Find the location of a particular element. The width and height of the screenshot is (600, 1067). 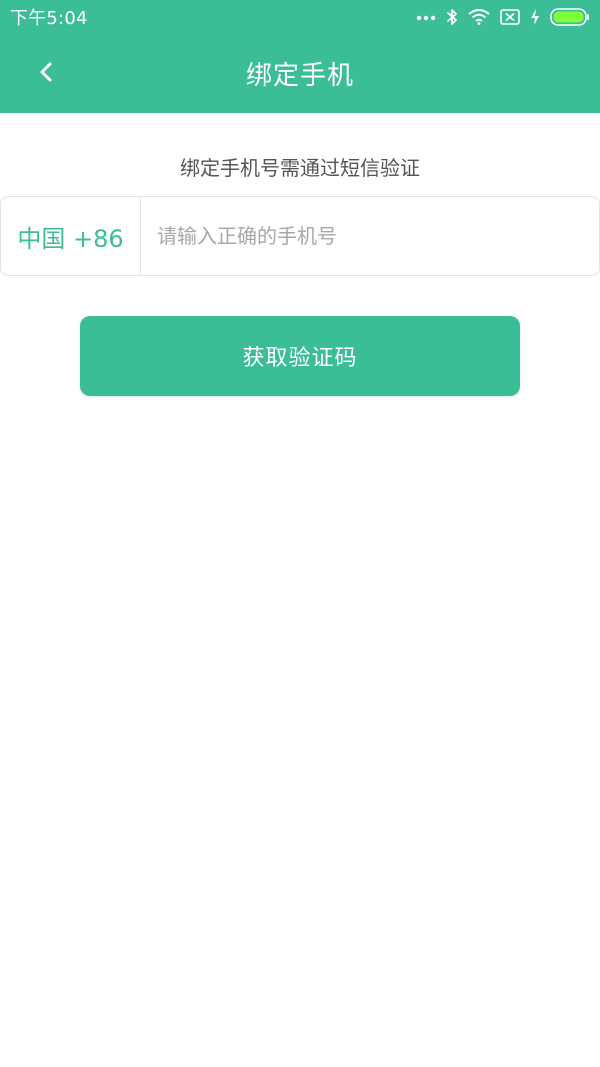

phone-entry-row: 中国 +86 is located at coordinates (300, 236).